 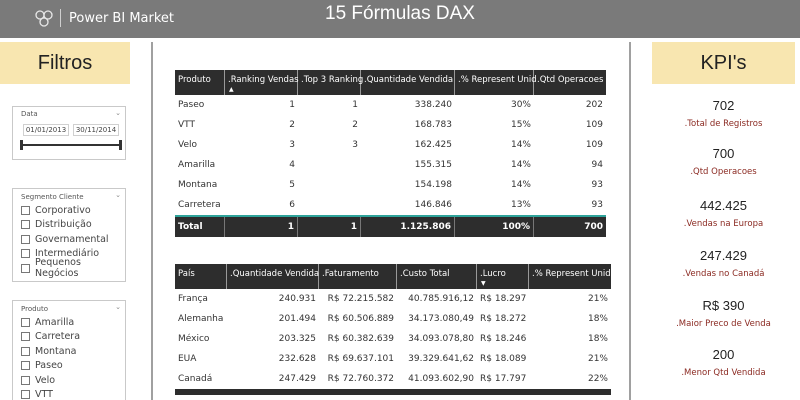 What do you see at coordinates (723, 373) in the screenshot?
I see `kpi-label: .Menor Qtd Vendida` at bounding box center [723, 373].